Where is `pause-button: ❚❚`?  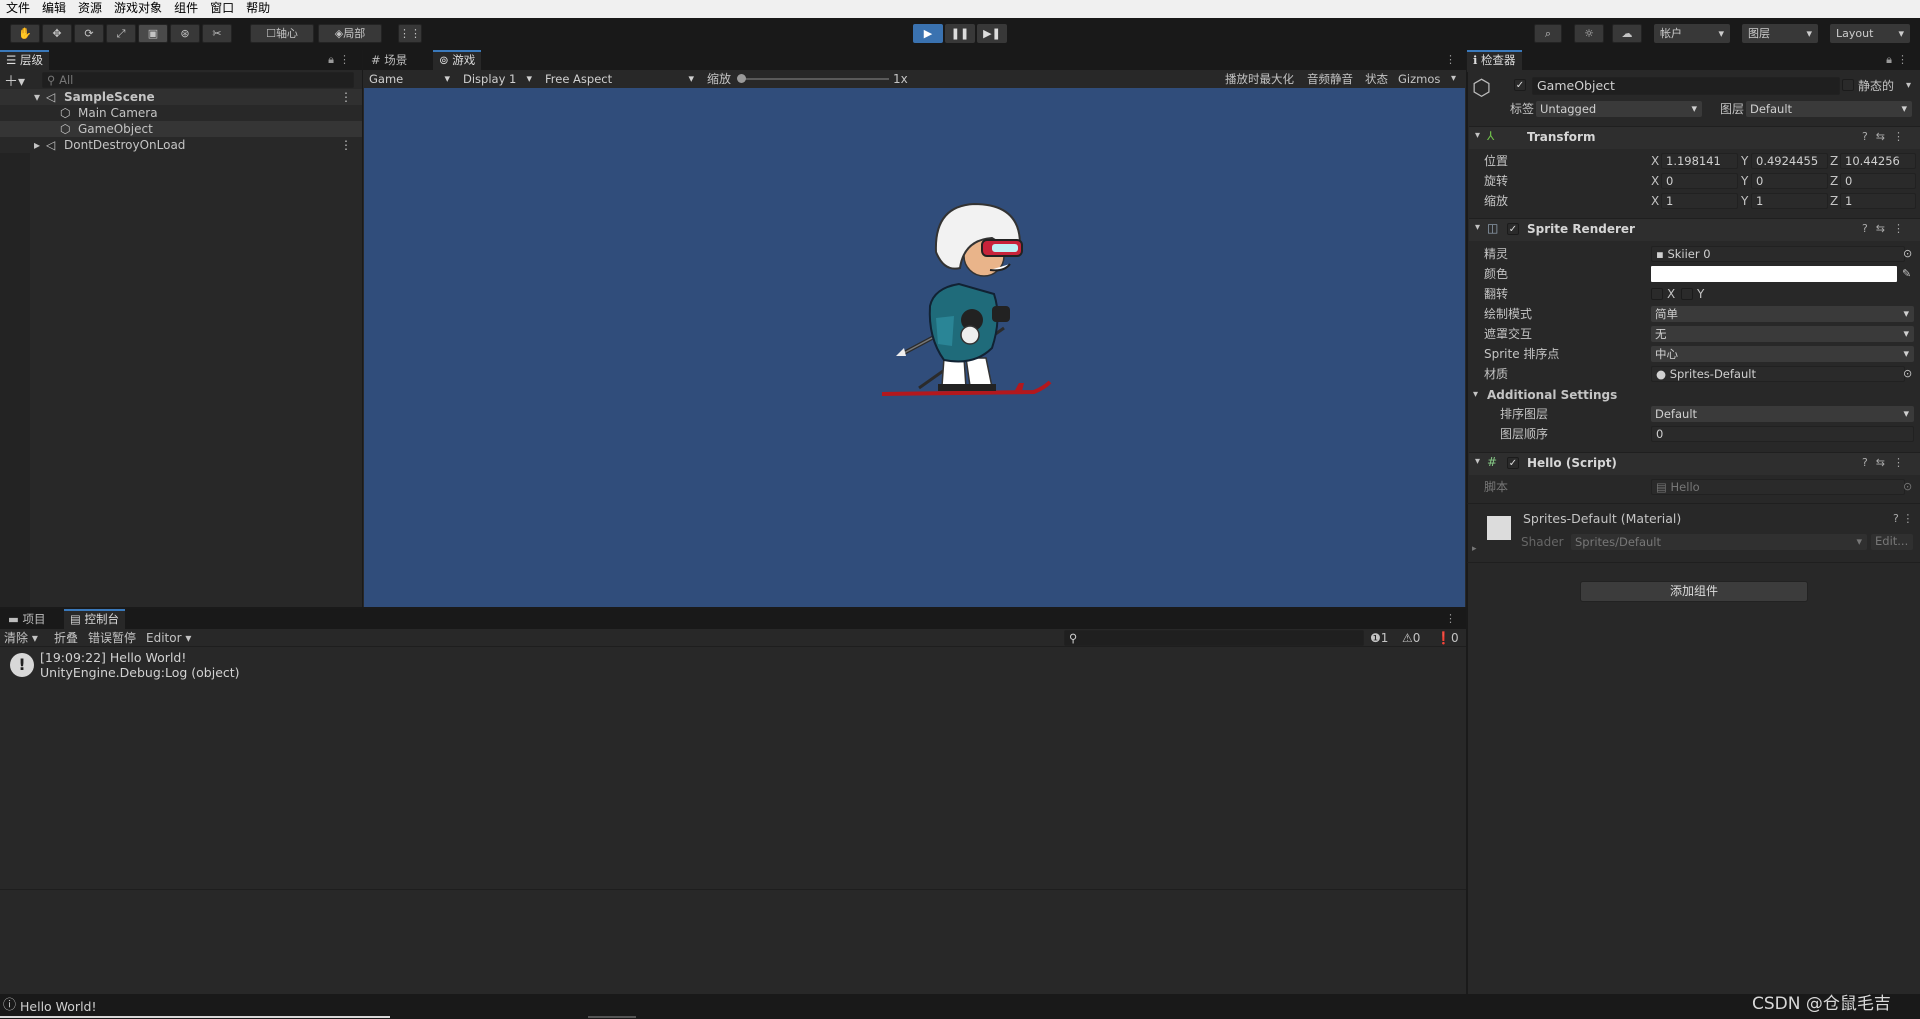
pause-button: ❚❚ is located at coordinates (960, 33).